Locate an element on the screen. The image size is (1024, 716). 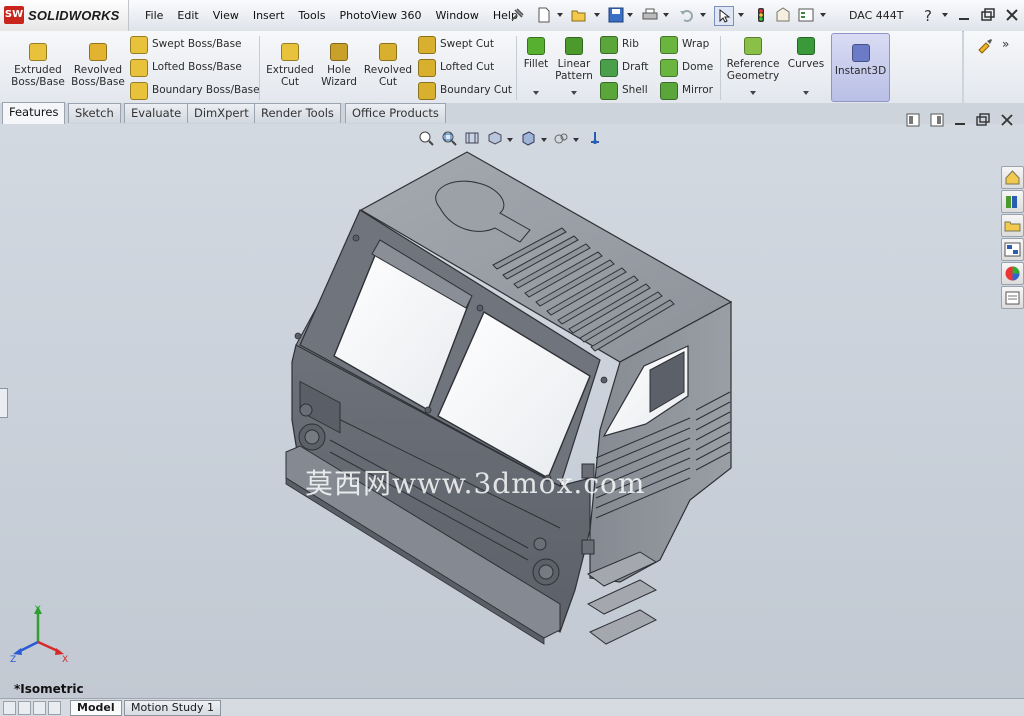
swept-boss-button: Swept Boss/Base is located at coordinates (186, 44).